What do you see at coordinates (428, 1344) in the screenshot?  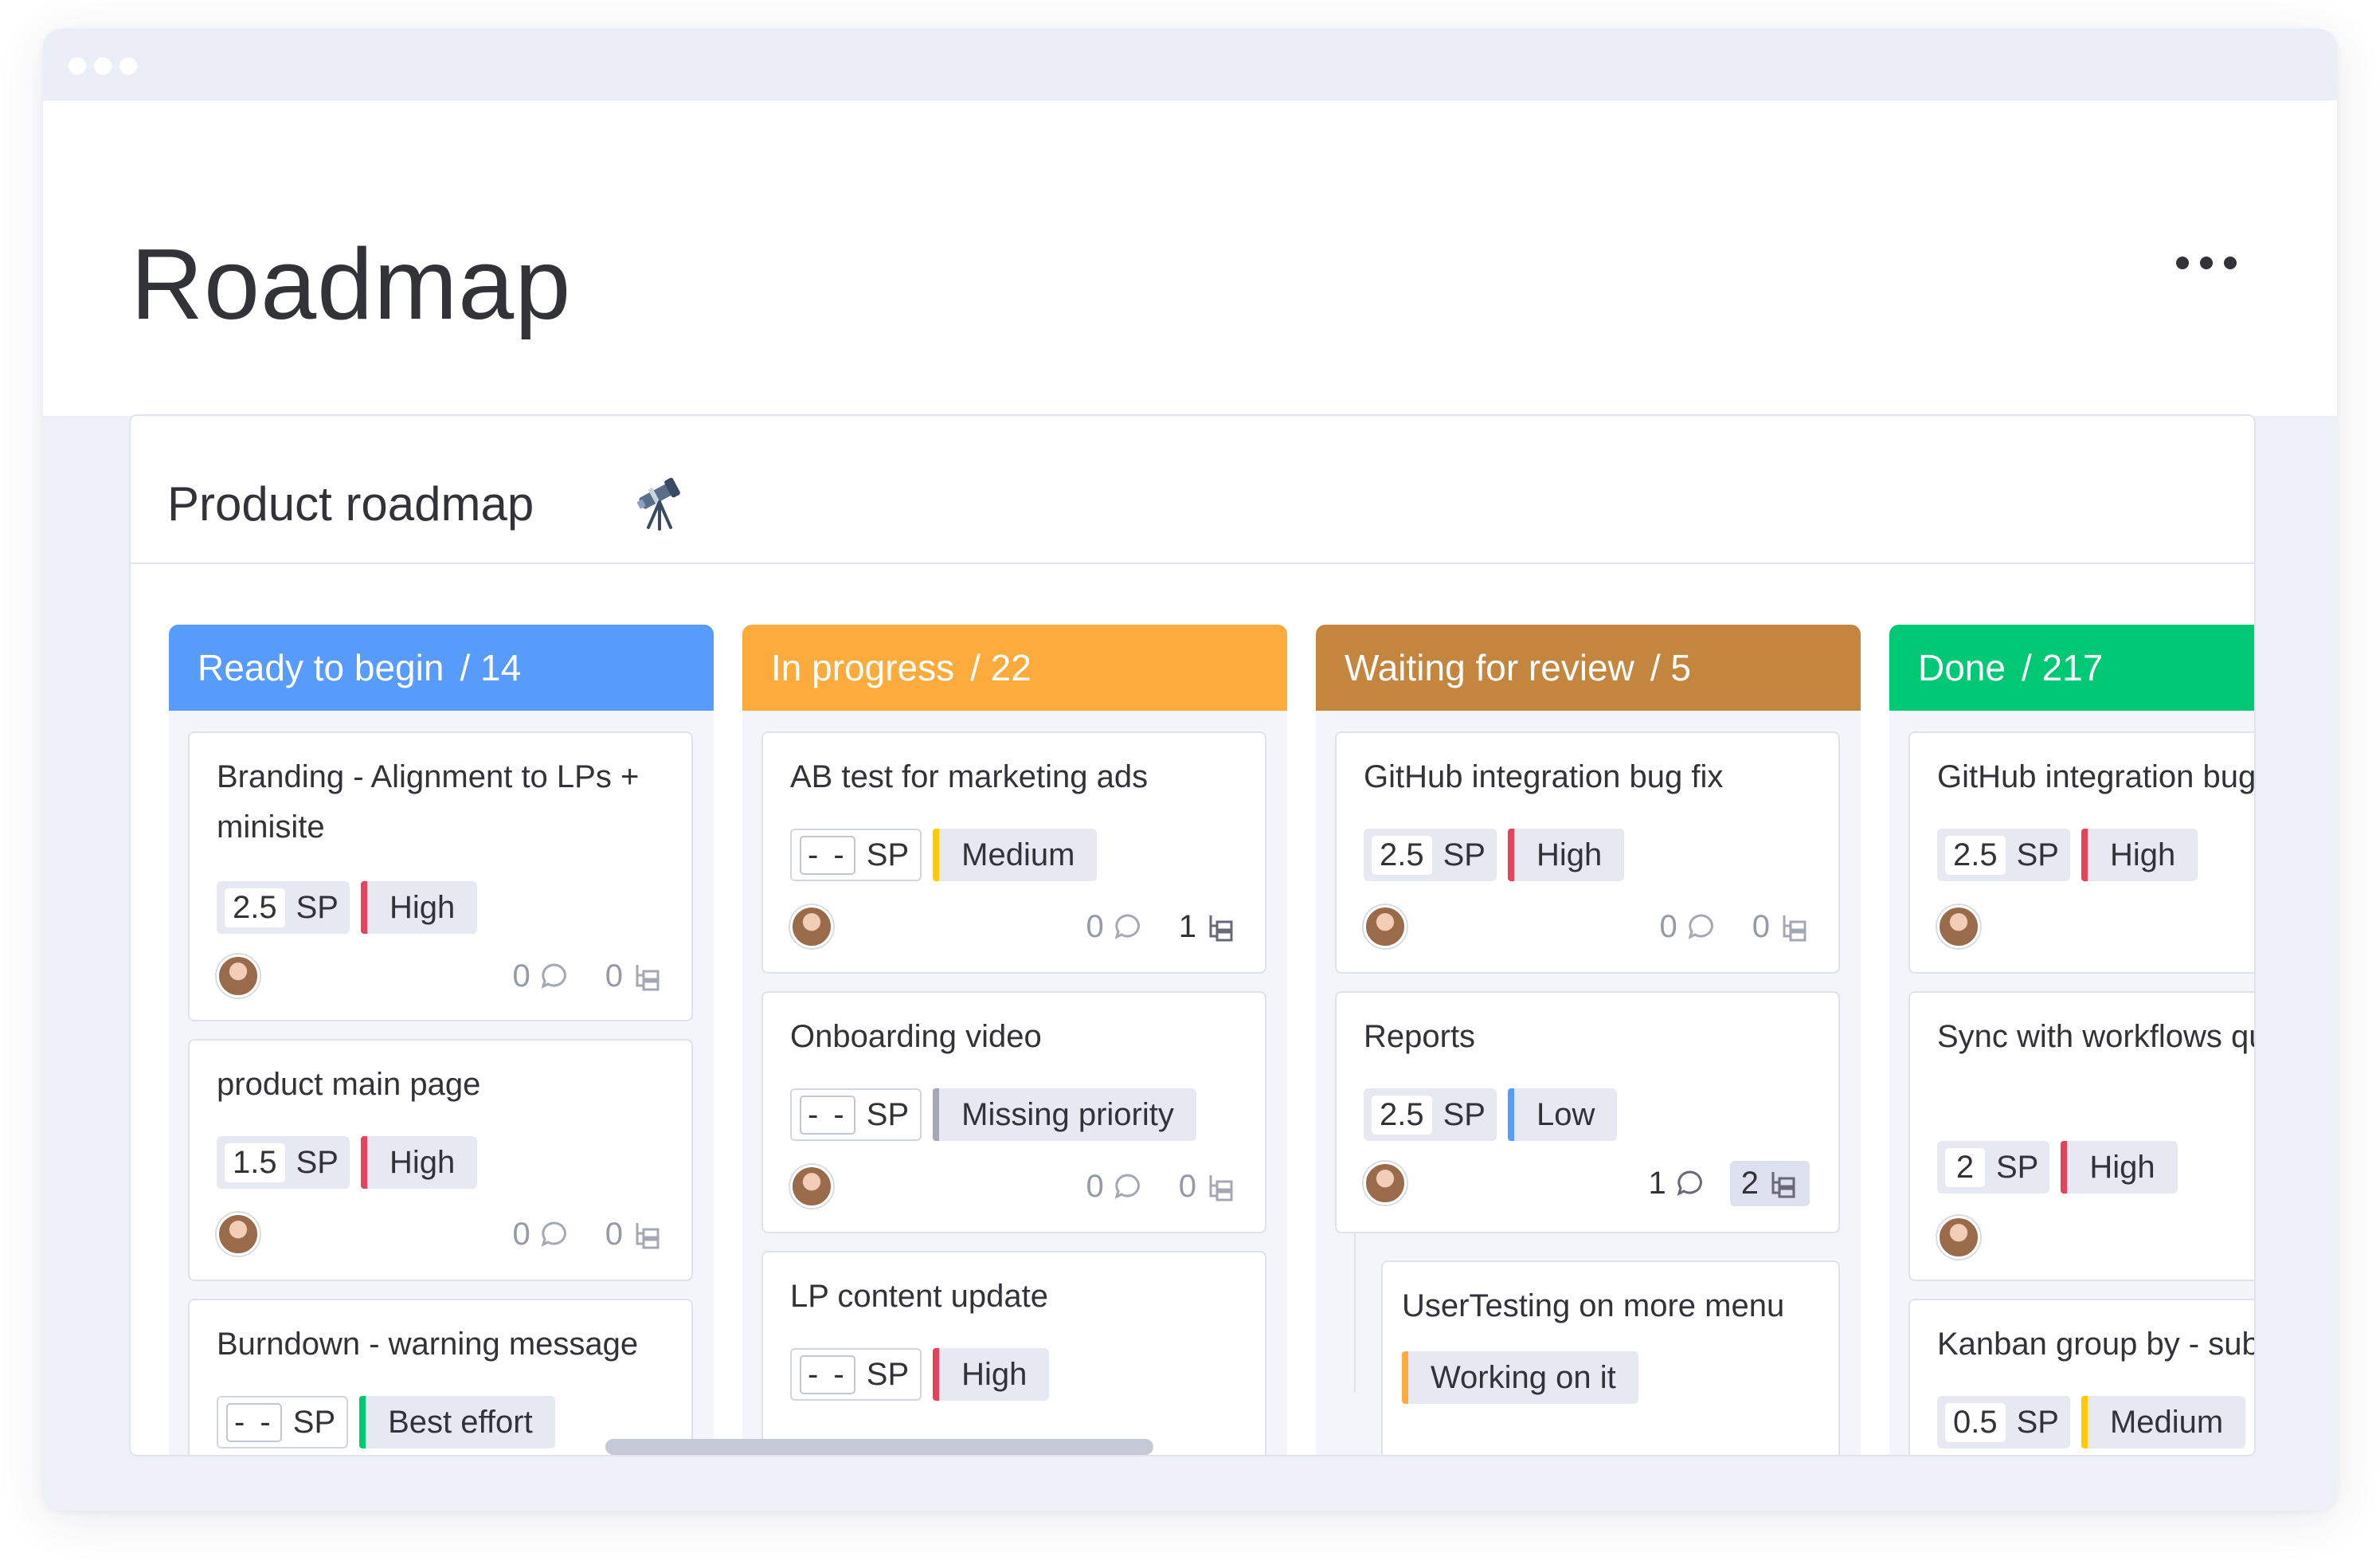 I see `task-title: Burndown - warning message` at bounding box center [428, 1344].